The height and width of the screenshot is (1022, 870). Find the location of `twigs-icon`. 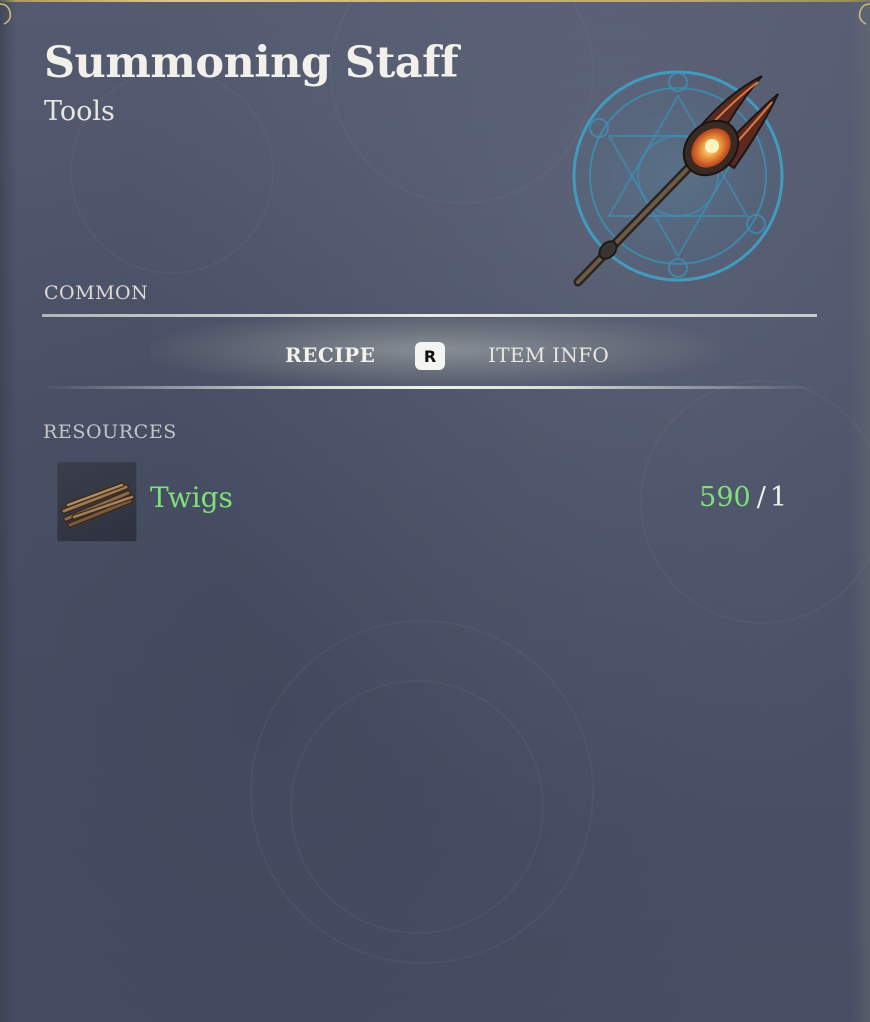

twigs-icon is located at coordinates (97, 502).